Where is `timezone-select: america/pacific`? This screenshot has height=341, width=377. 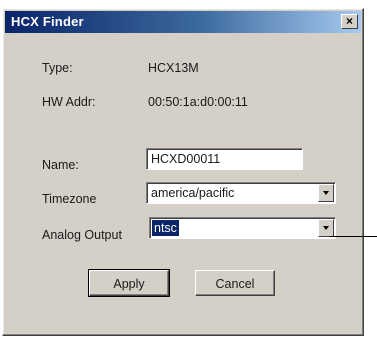 timezone-select: america/pacific is located at coordinates (241, 193).